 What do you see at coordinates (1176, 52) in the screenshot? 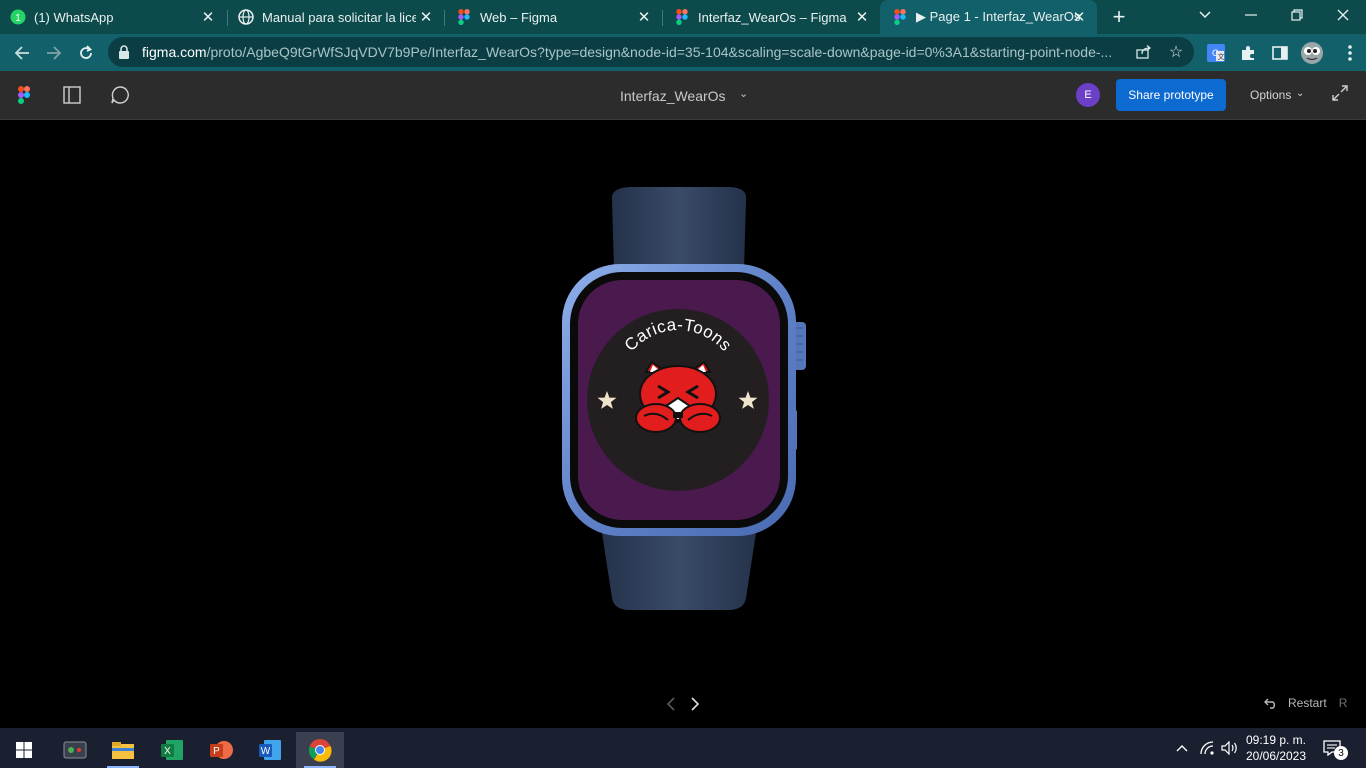
I see `bookmark-star-icon: ☆` at bounding box center [1176, 52].